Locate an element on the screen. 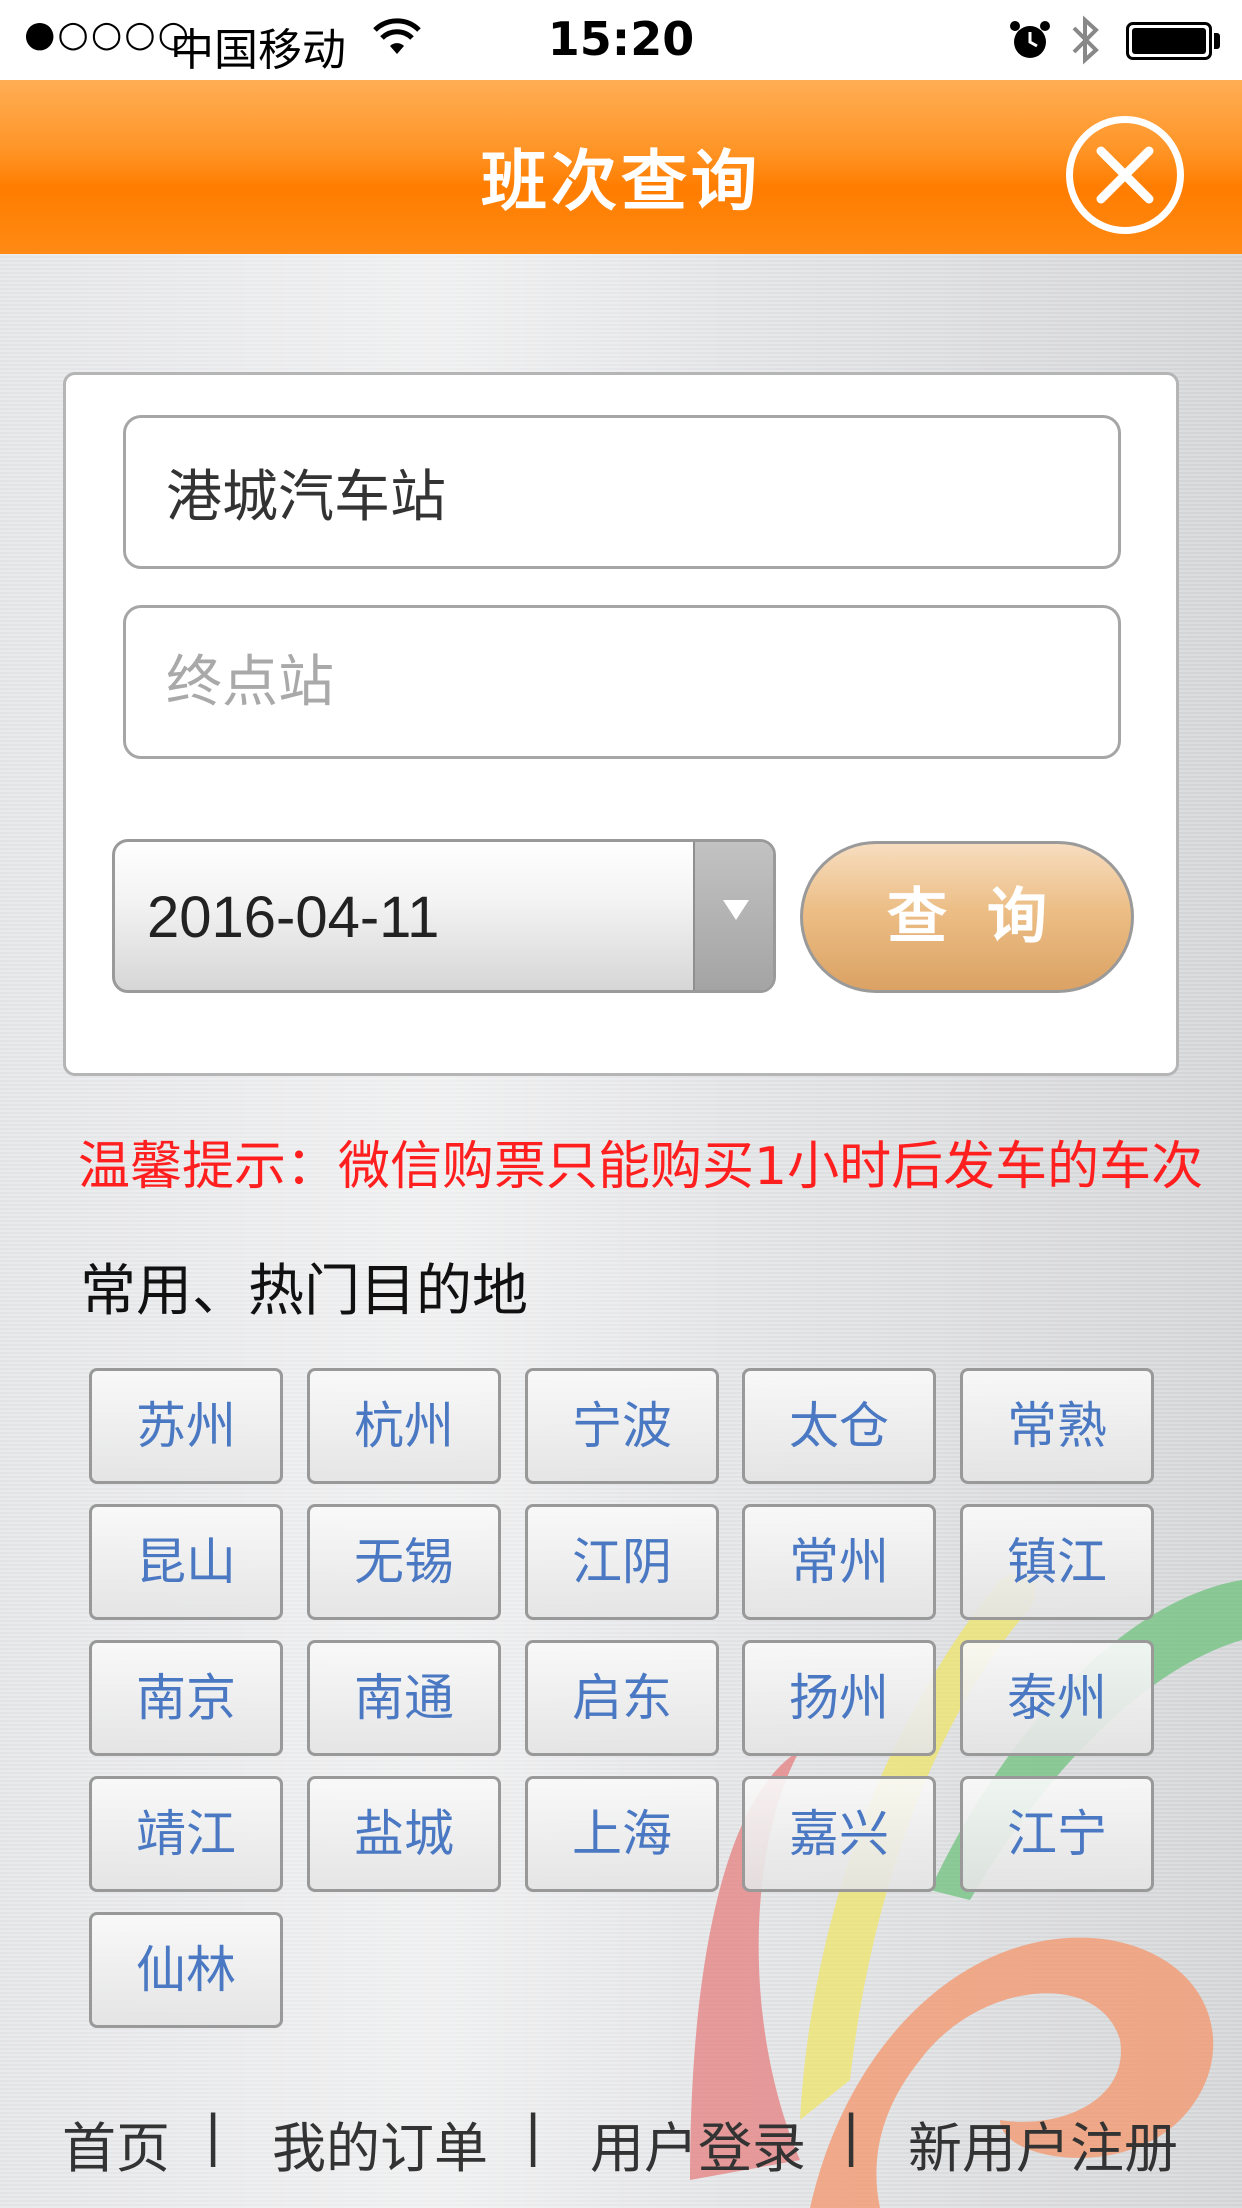  close-button is located at coordinates (1125, 175).